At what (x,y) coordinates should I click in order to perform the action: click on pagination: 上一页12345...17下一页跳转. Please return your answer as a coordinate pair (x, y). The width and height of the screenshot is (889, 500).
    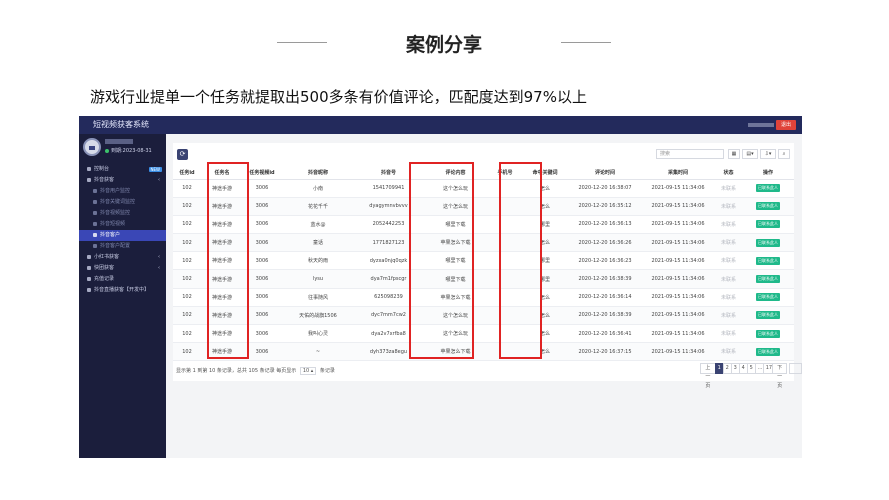
    Looking at the image, I should click on (751, 376).